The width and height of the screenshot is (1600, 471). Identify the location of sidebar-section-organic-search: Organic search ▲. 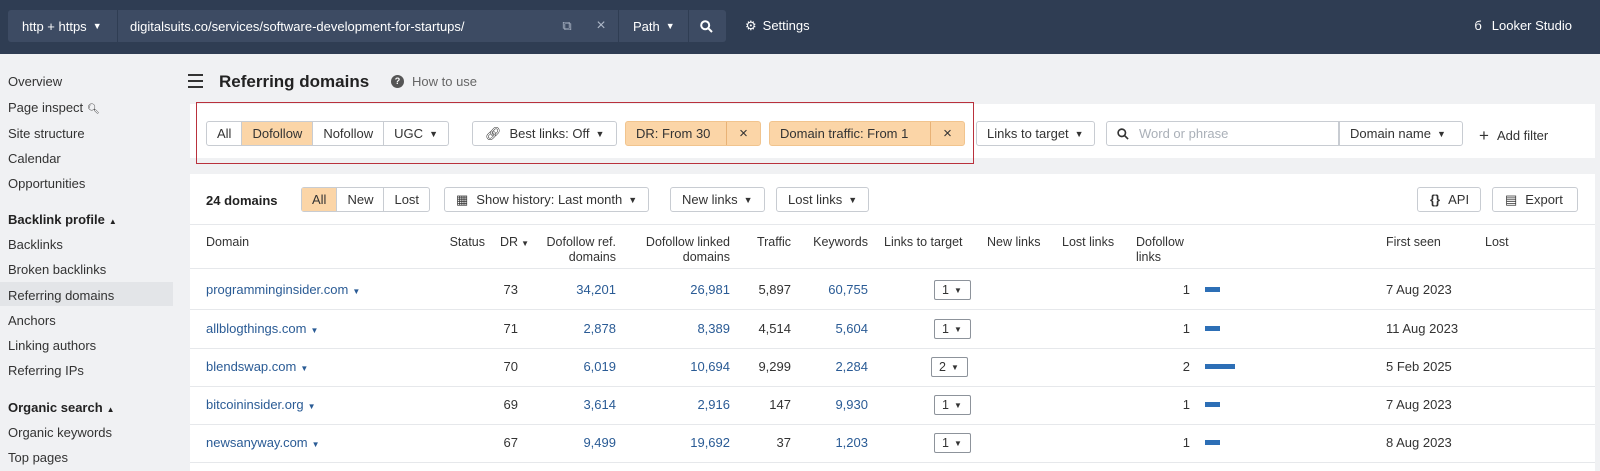
(61, 407).